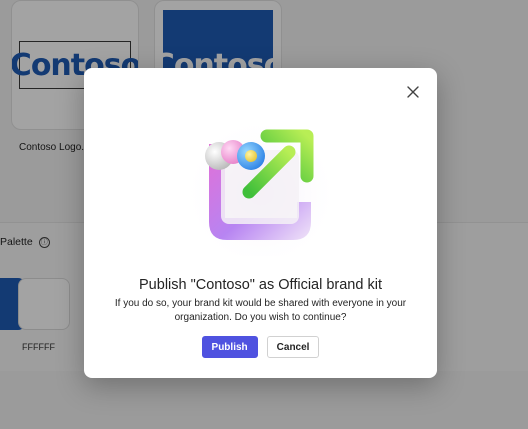 The width and height of the screenshot is (528, 429). I want to click on close-icon, so click(413, 92).